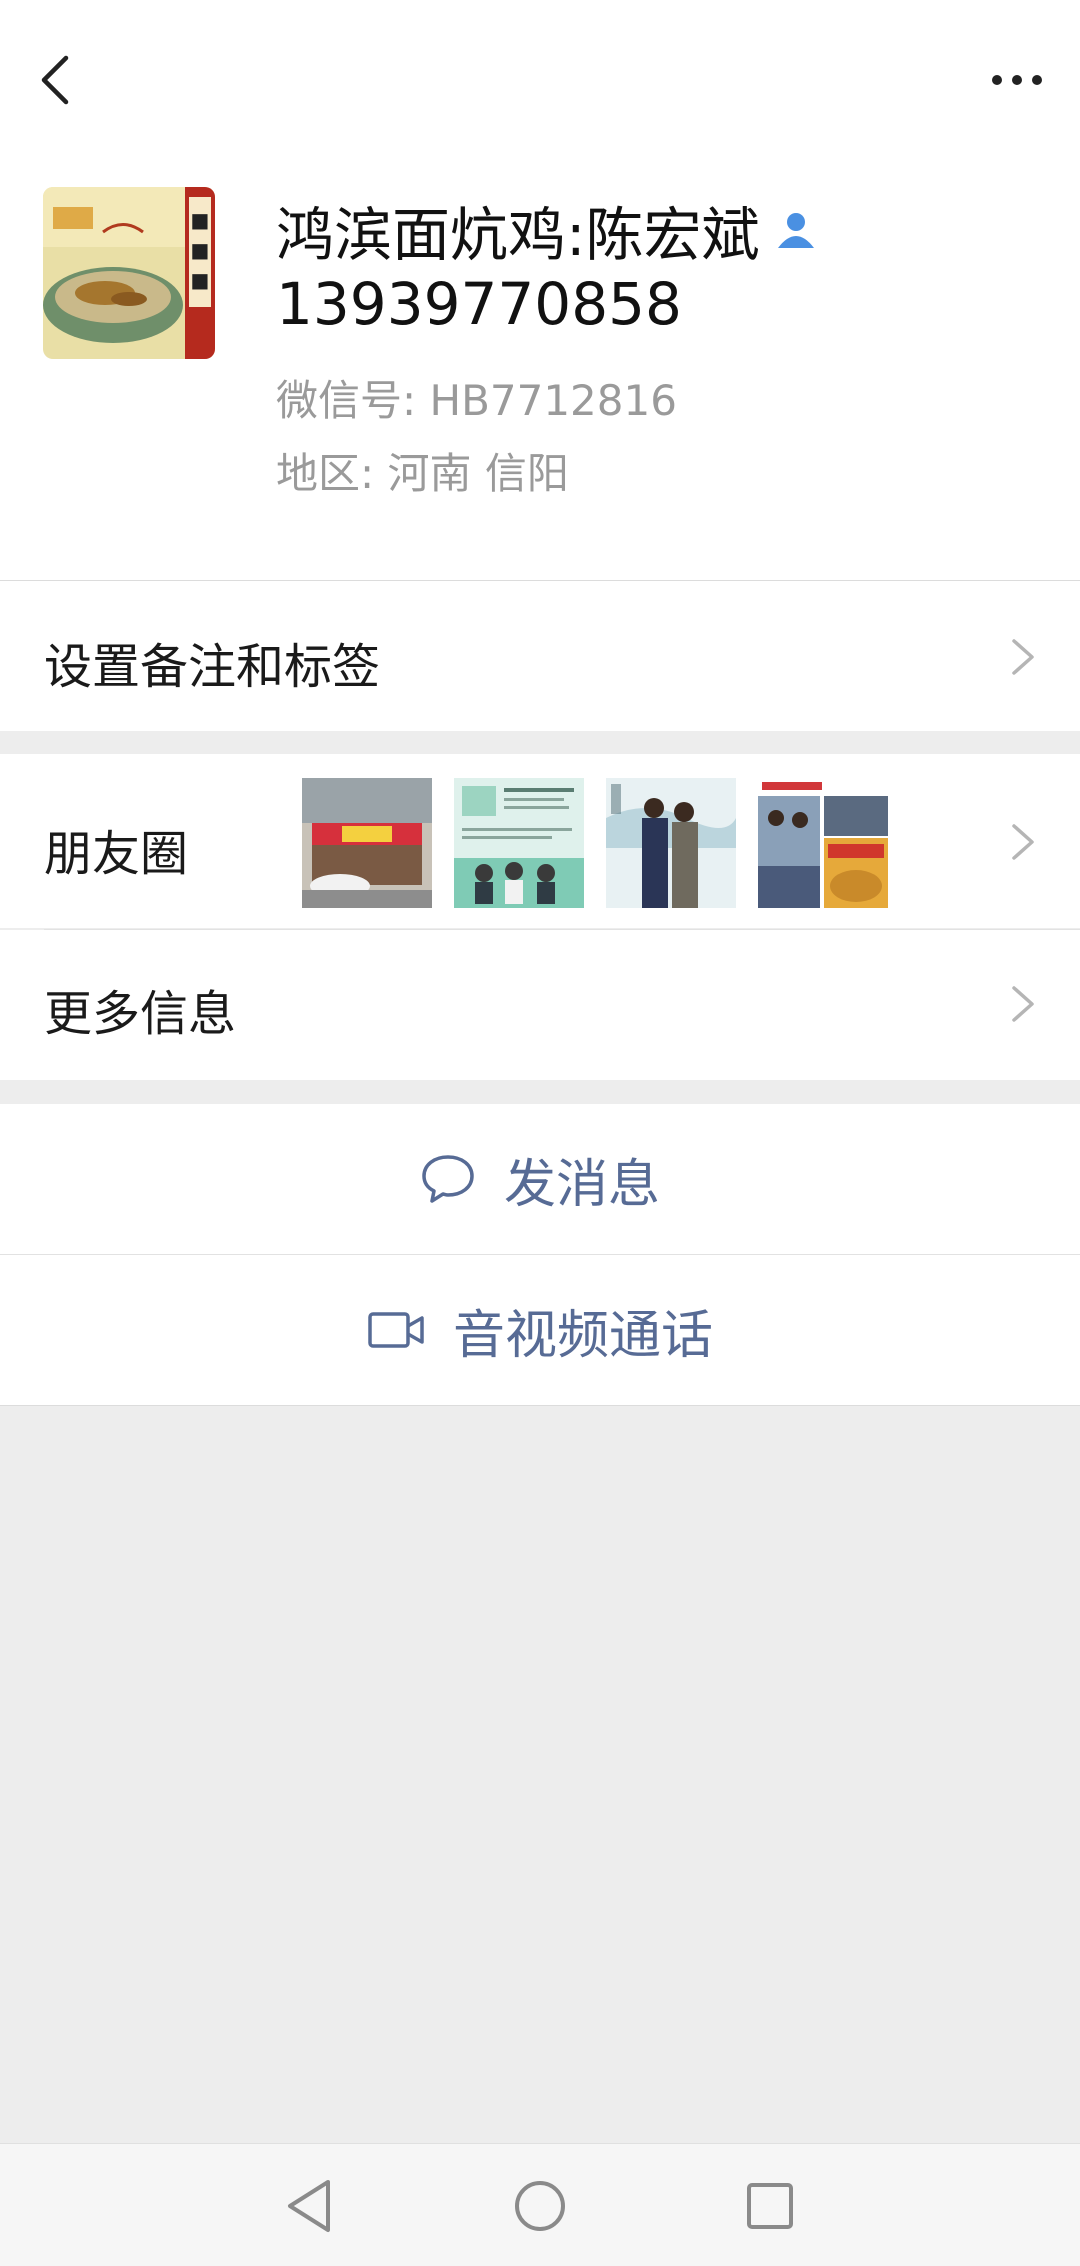 The height and width of the screenshot is (2266, 1080). Describe the element at coordinates (448, 1179) in the screenshot. I see `chat-bubble-icon` at that location.